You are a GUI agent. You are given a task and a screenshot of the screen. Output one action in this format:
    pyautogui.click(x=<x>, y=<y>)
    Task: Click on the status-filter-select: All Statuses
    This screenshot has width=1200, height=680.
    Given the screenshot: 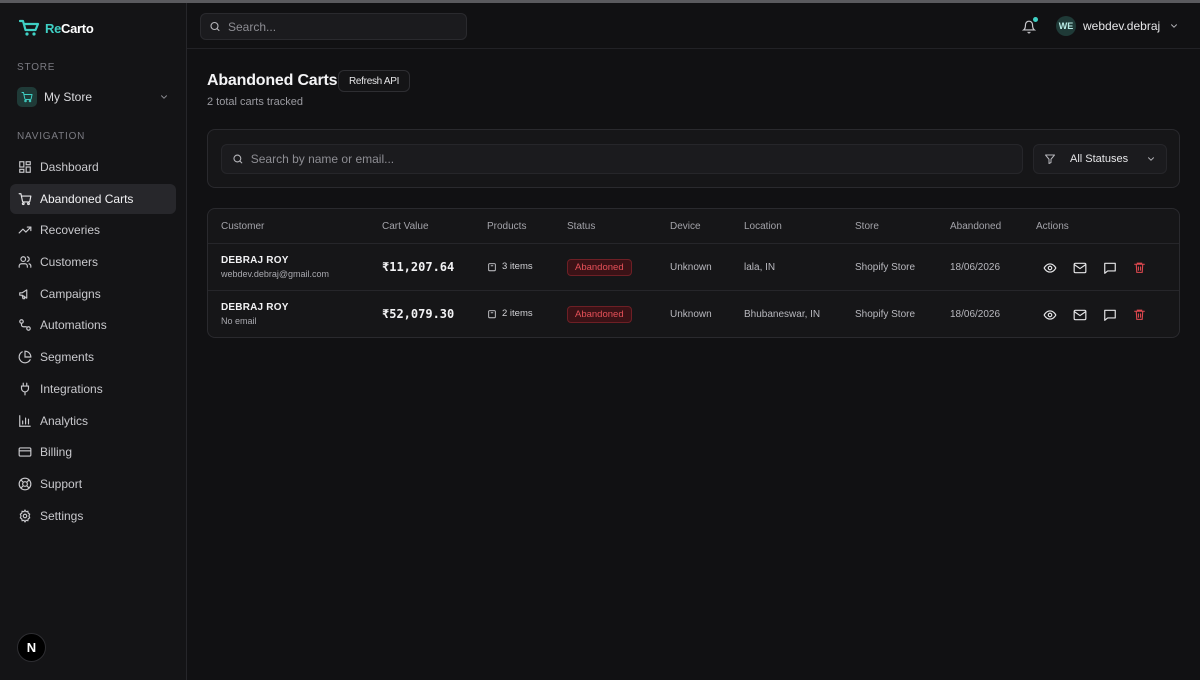 What is the action you would take?
    pyautogui.click(x=1100, y=159)
    